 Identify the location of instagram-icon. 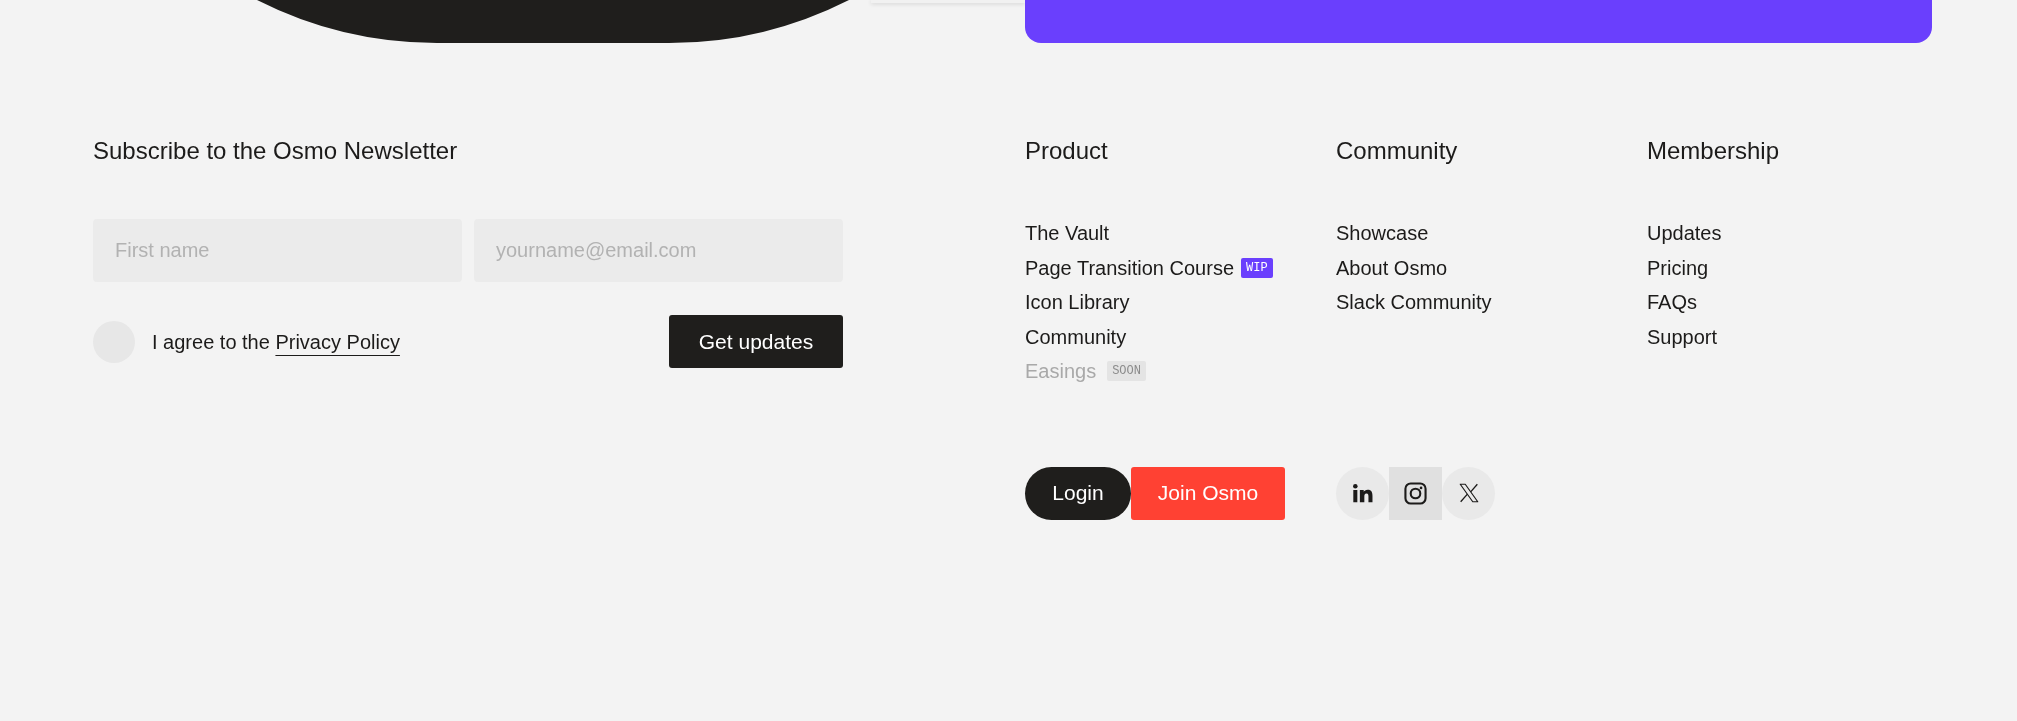
(1415, 493).